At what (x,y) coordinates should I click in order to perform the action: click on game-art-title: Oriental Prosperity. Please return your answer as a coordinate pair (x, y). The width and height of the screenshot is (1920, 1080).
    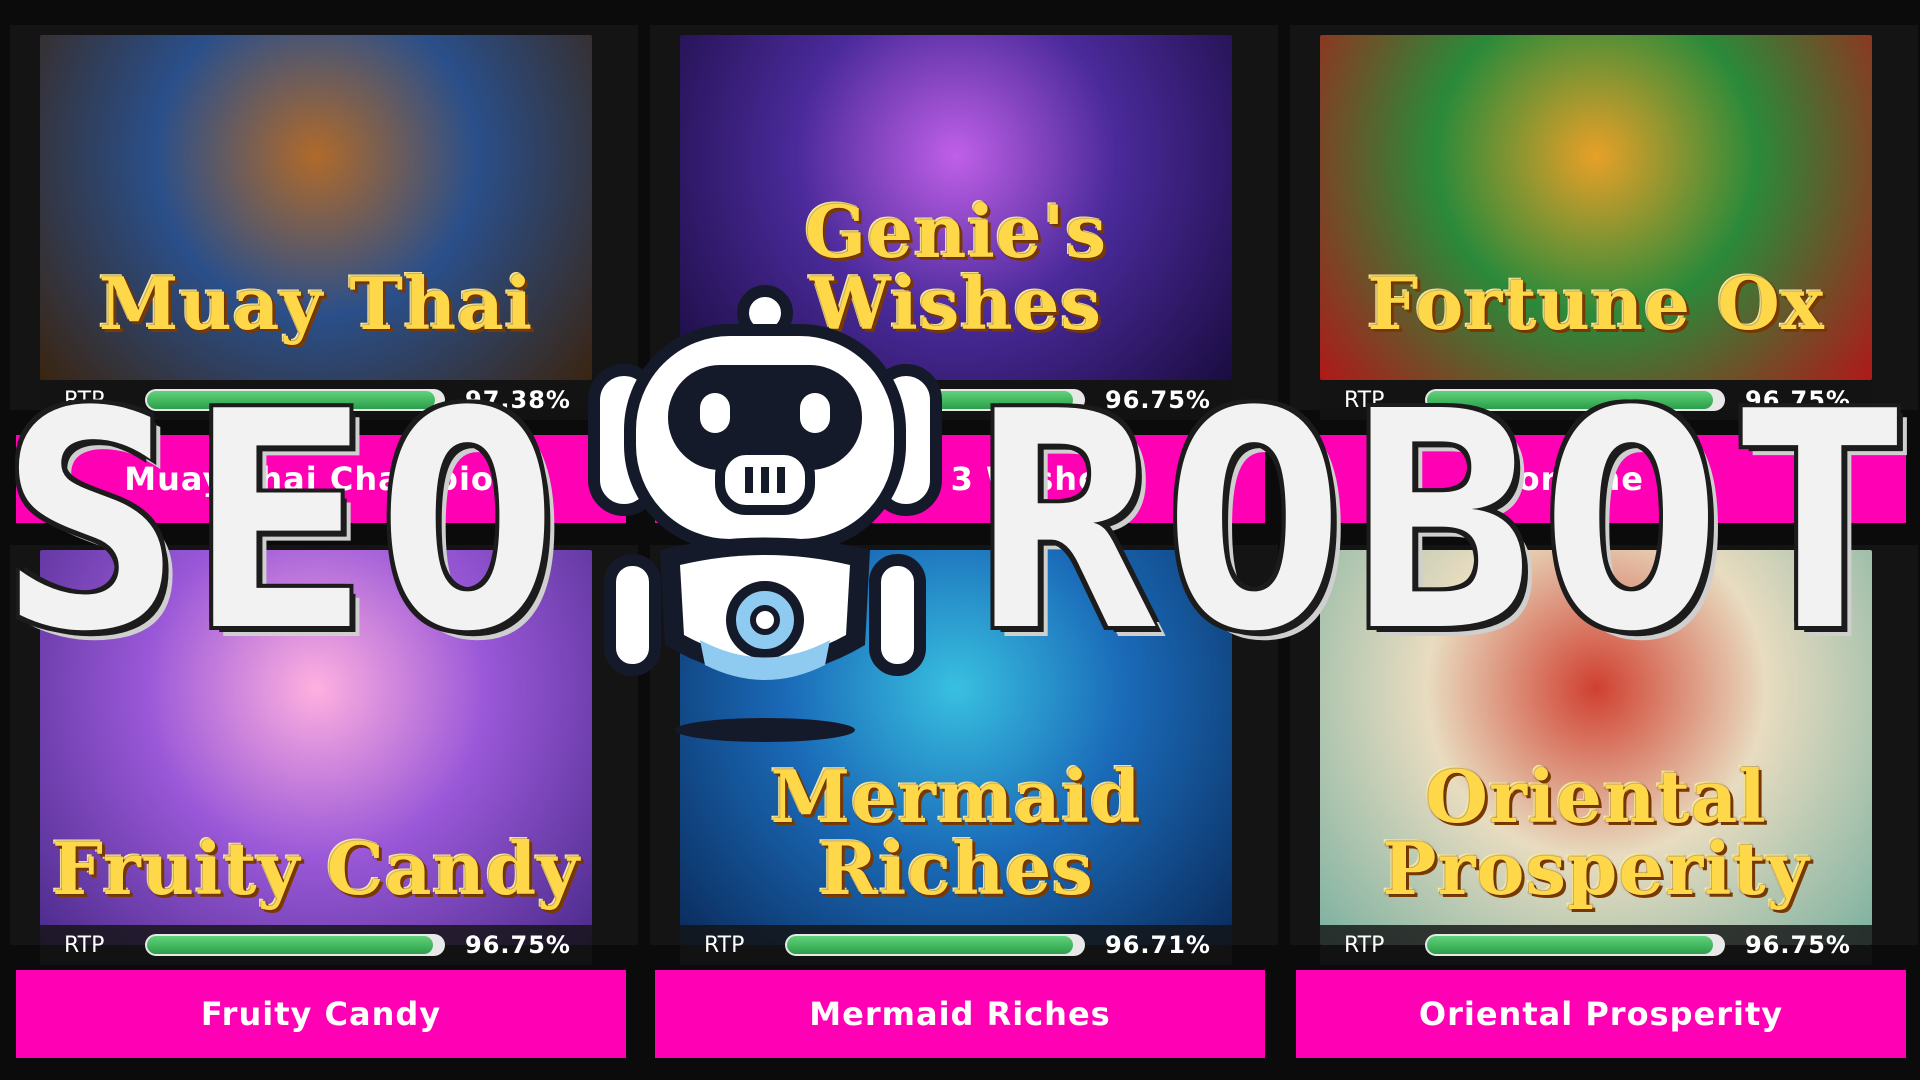
    Looking at the image, I should click on (1596, 832).